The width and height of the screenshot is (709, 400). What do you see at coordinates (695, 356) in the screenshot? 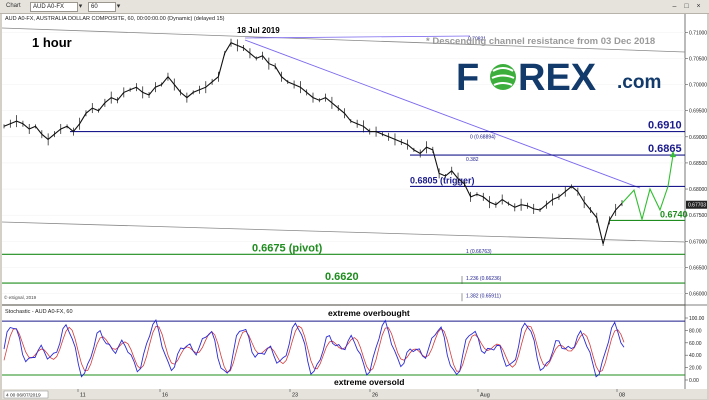
I see `stochastic-tick-label: 40.00` at bounding box center [695, 356].